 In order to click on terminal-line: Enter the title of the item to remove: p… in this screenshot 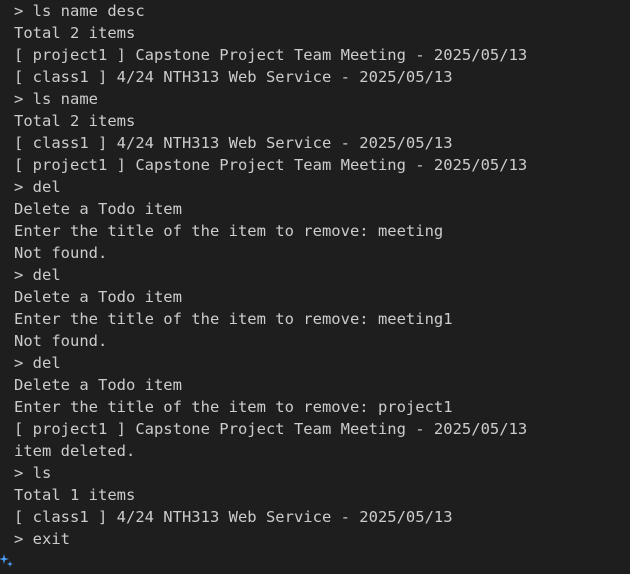, I will do `click(233, 407)`.